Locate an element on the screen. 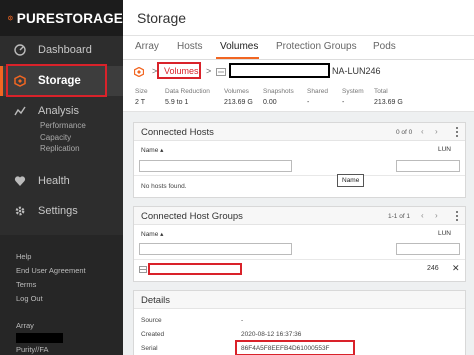 This screenshot has width=474, height=355. subnav-performance: Performance is located at coordinates (63, 126).